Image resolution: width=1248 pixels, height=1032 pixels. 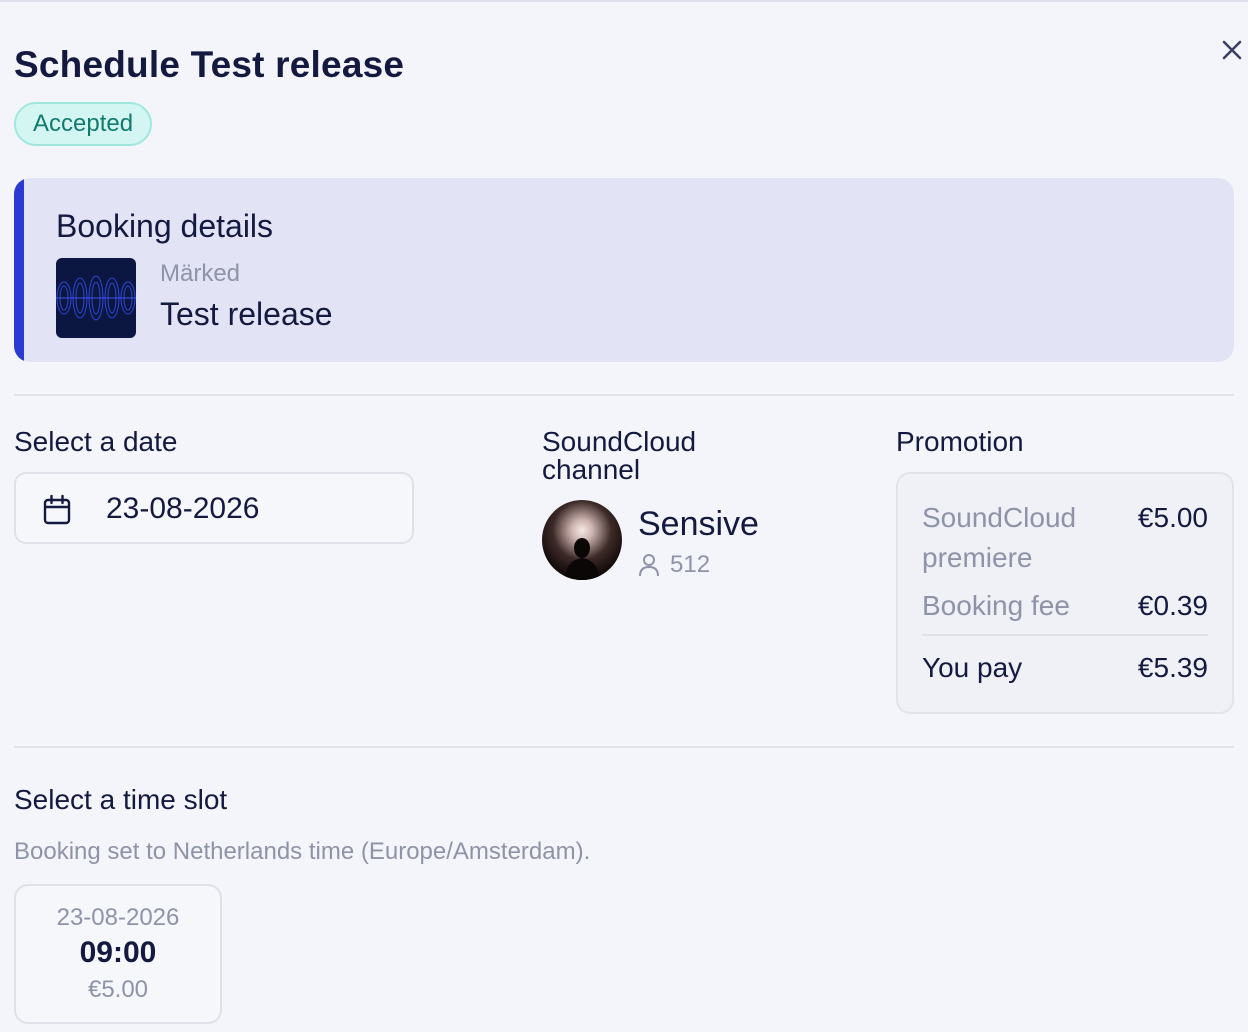 I want to click on premiere-label-line1: SoundCloud, so click(x=999, y=517).